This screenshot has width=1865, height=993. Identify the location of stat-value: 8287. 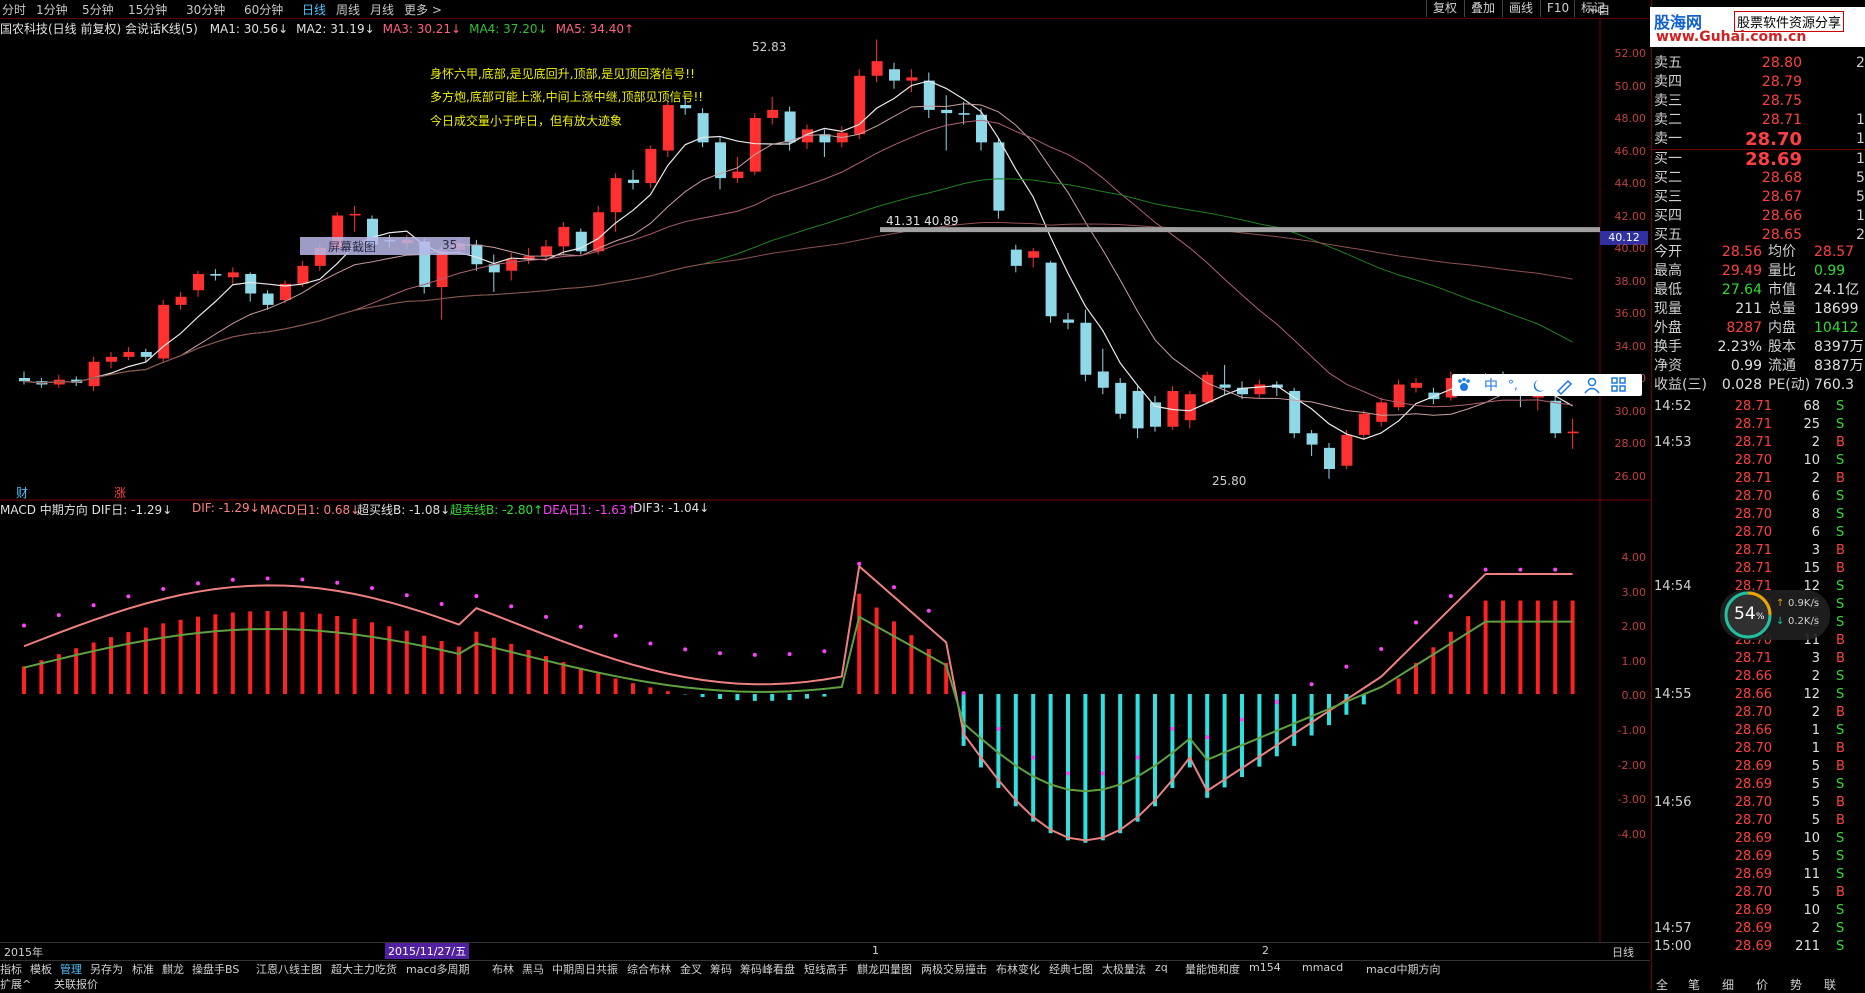
(1732, 328).